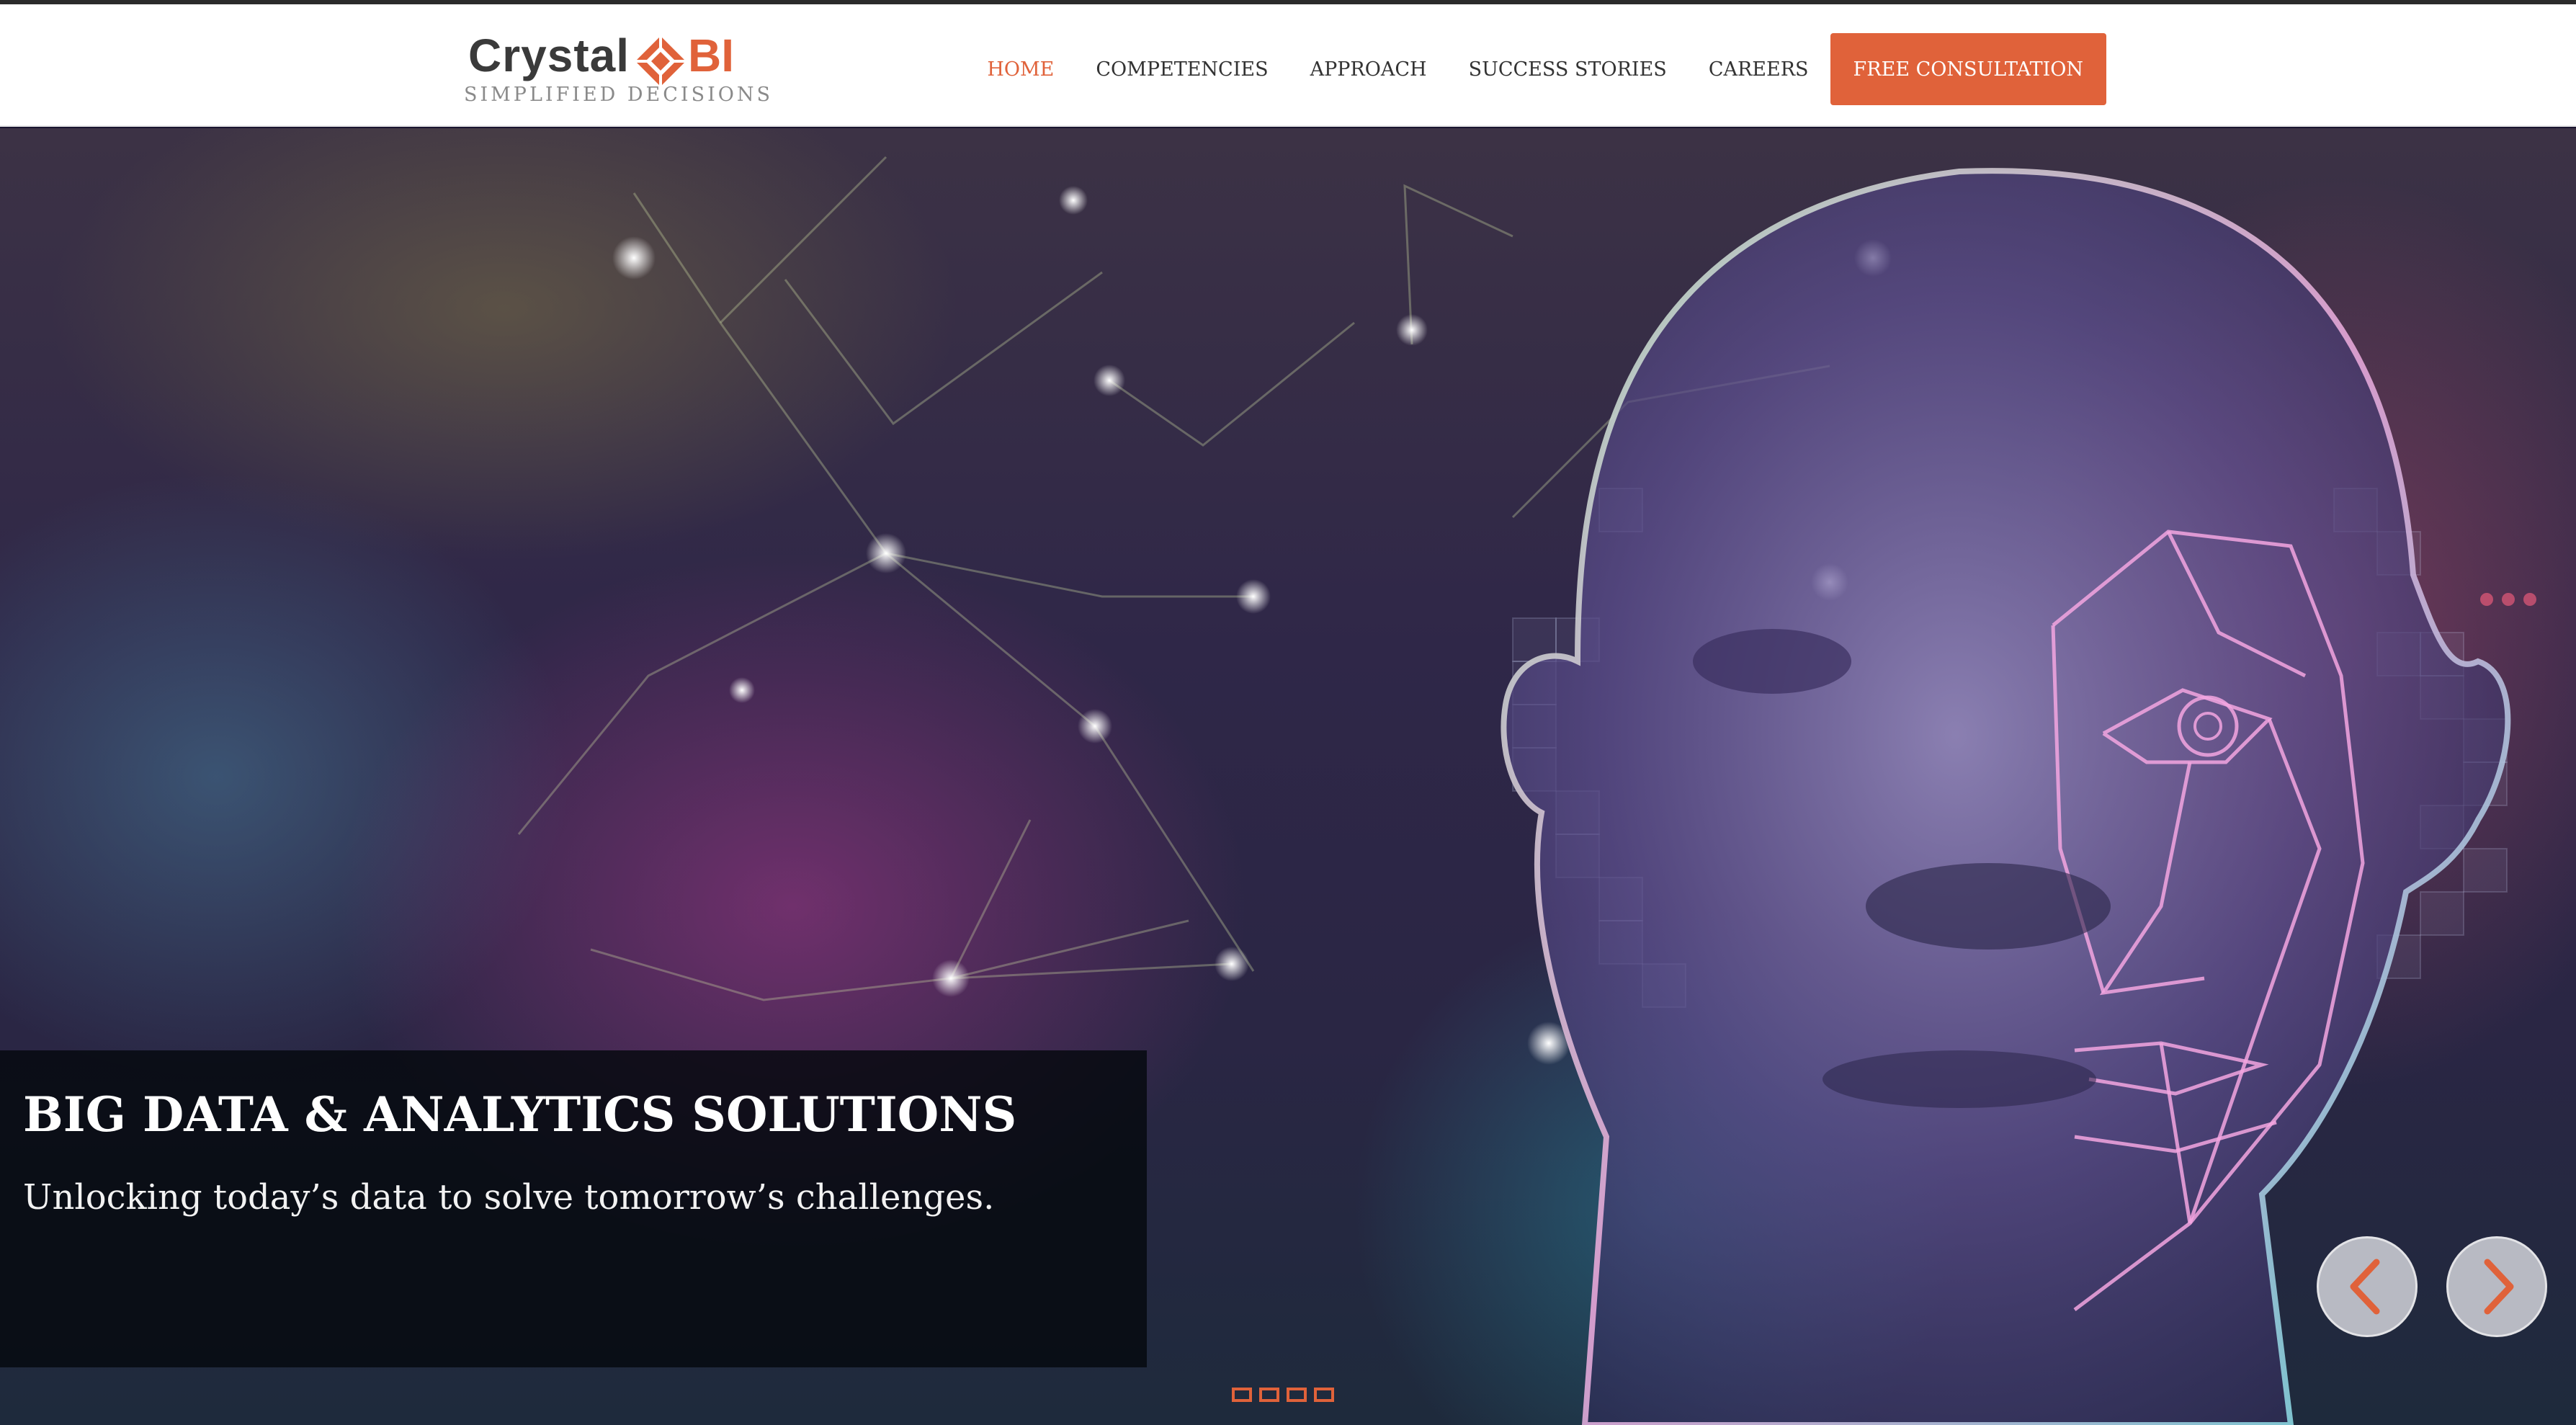 The image size is (2576, 1425). I want to click on nav-careers: CAREERS, so click(1759, 69).